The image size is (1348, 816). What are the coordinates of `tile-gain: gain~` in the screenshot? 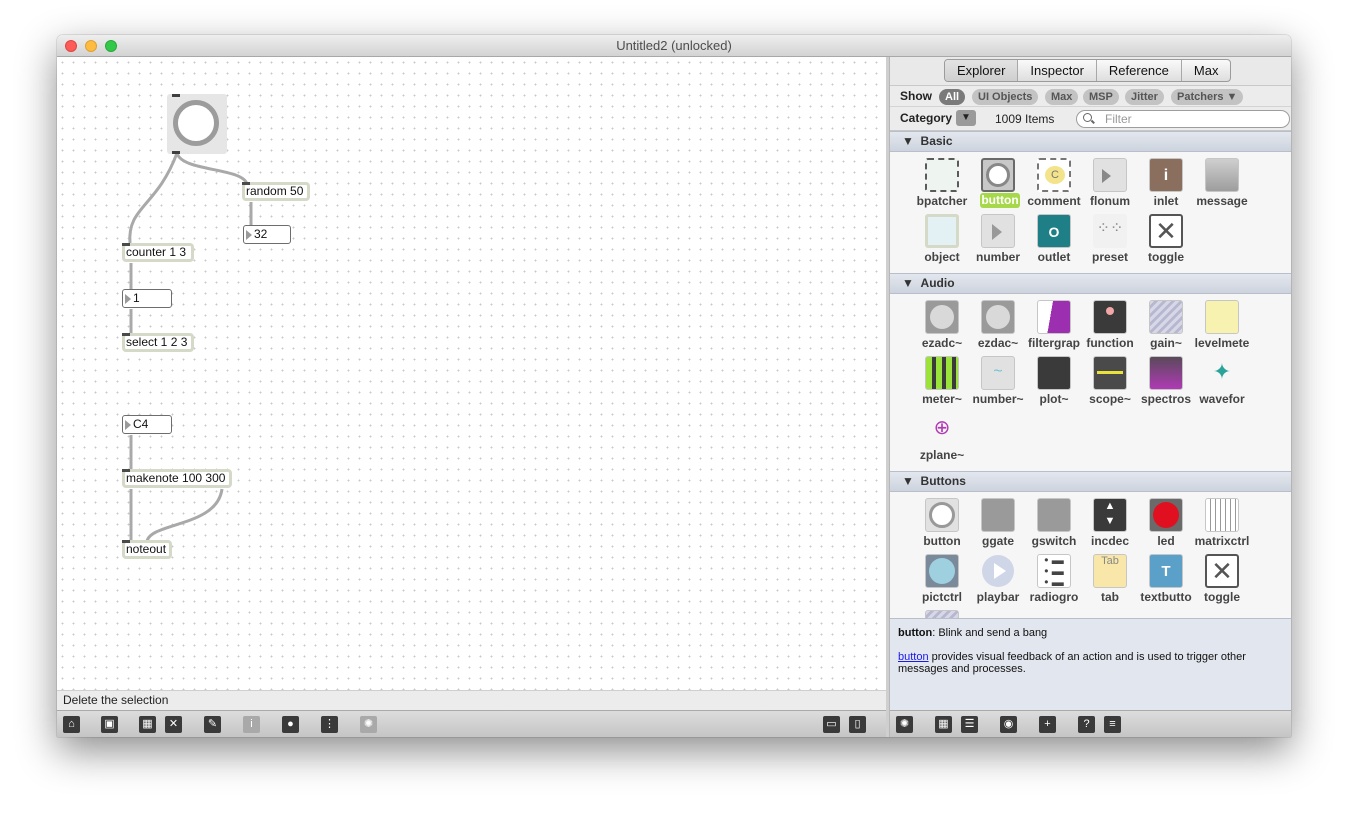 It's located at (1166, 324).